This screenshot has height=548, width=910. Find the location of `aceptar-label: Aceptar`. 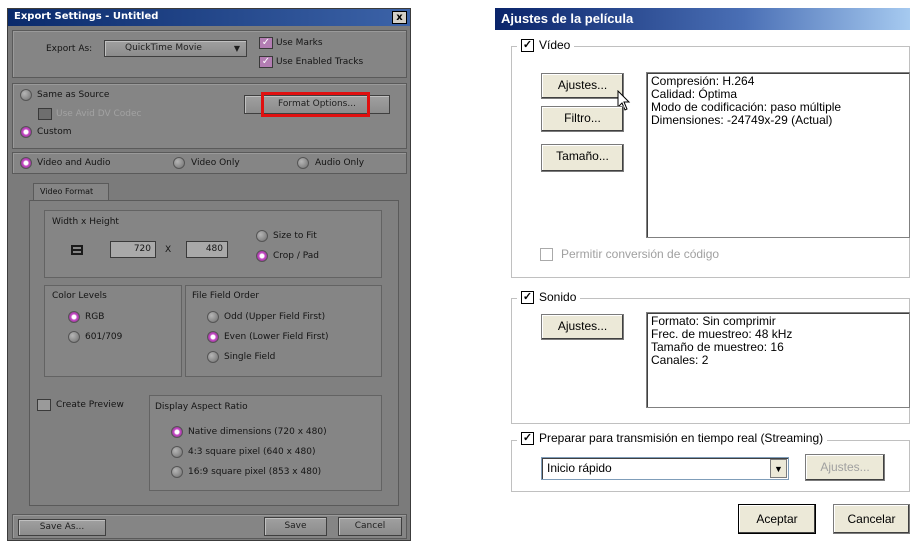

aceptar-label: Aceptar is located at coordinates (777, 519).